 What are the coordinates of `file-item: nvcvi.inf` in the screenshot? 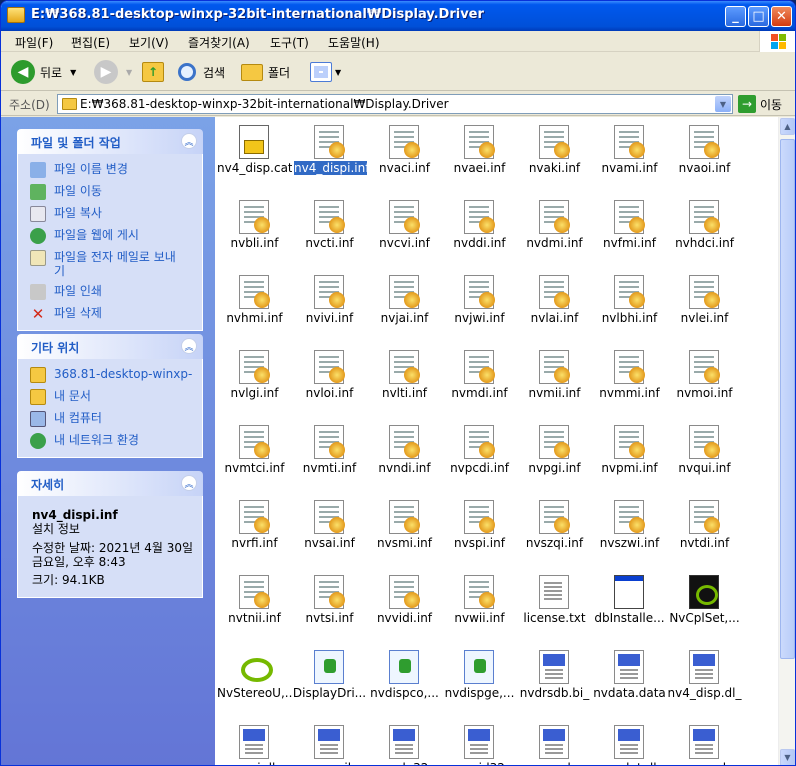 It's located at (404, 233).